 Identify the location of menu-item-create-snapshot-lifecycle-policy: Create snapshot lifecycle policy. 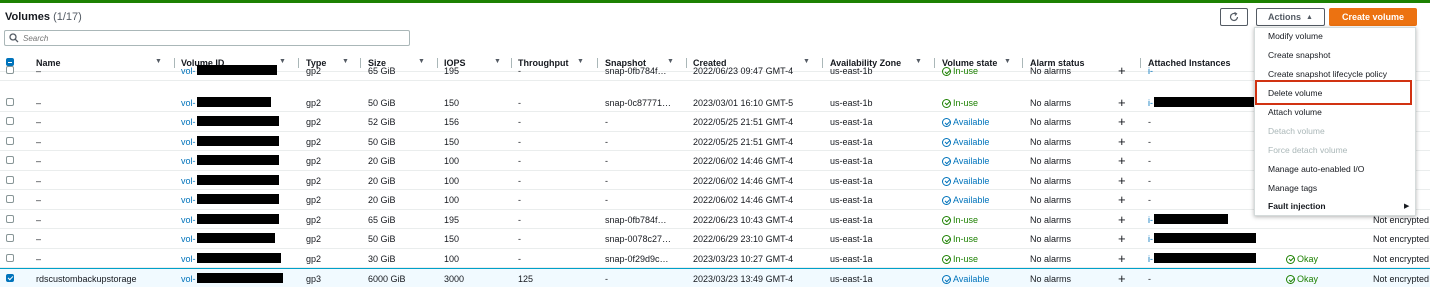
(1327, 74).